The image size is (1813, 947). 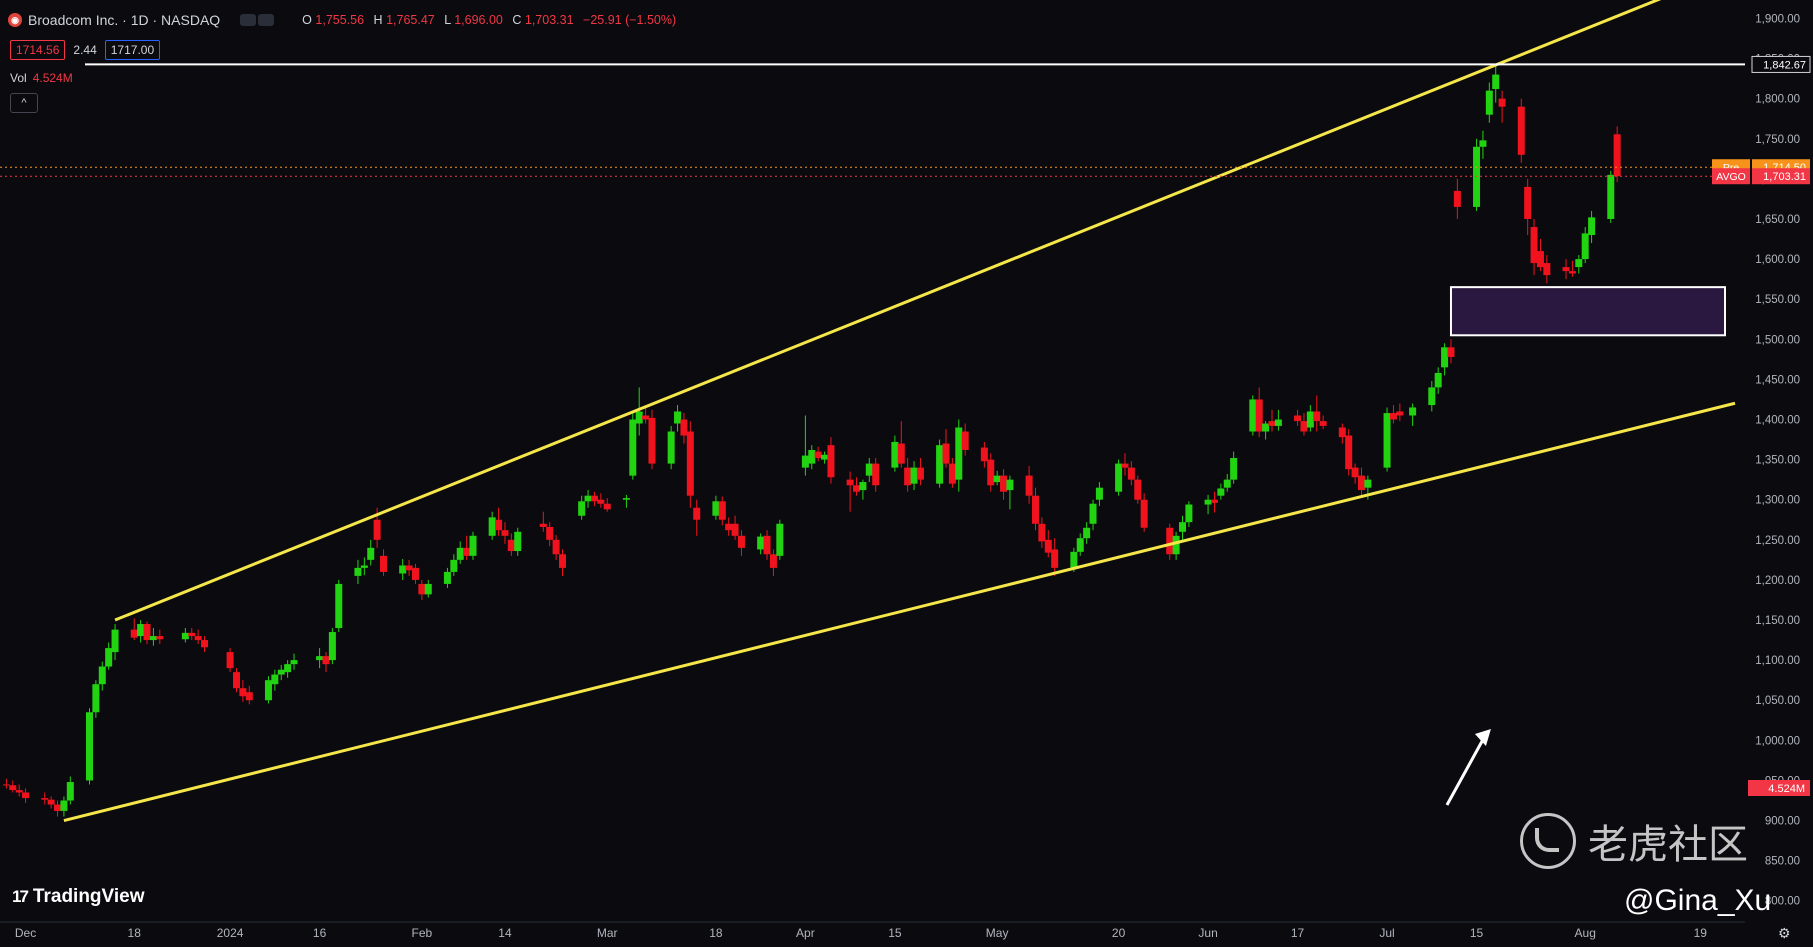 I want to click on sun-icon, so click(x=248, y=20).